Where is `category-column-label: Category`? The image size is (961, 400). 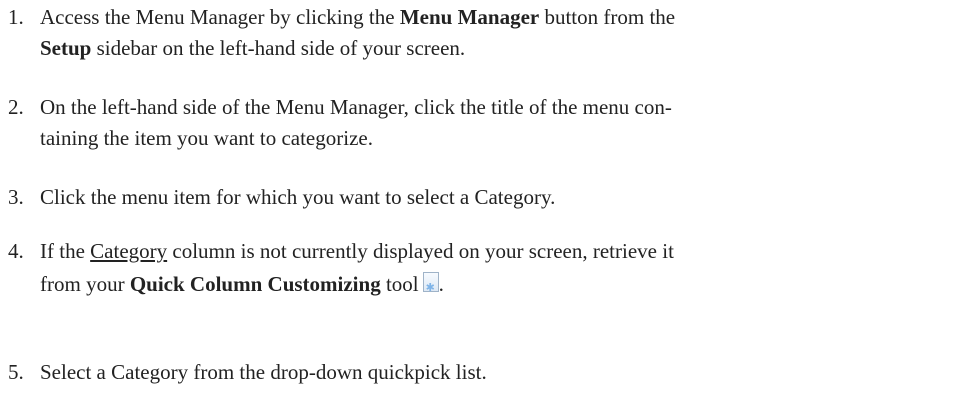 category-column-label: Category is located at coordinates (129, 251).